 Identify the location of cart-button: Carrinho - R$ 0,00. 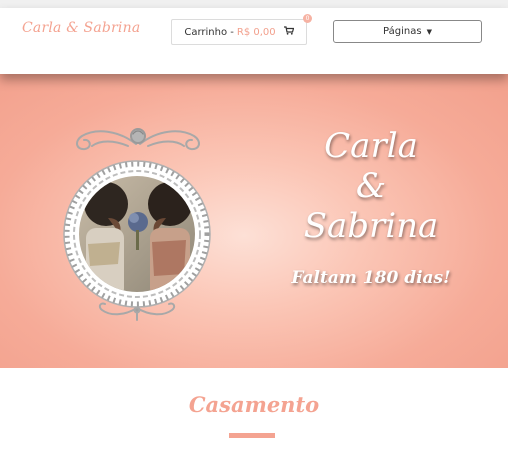
(239, 32).